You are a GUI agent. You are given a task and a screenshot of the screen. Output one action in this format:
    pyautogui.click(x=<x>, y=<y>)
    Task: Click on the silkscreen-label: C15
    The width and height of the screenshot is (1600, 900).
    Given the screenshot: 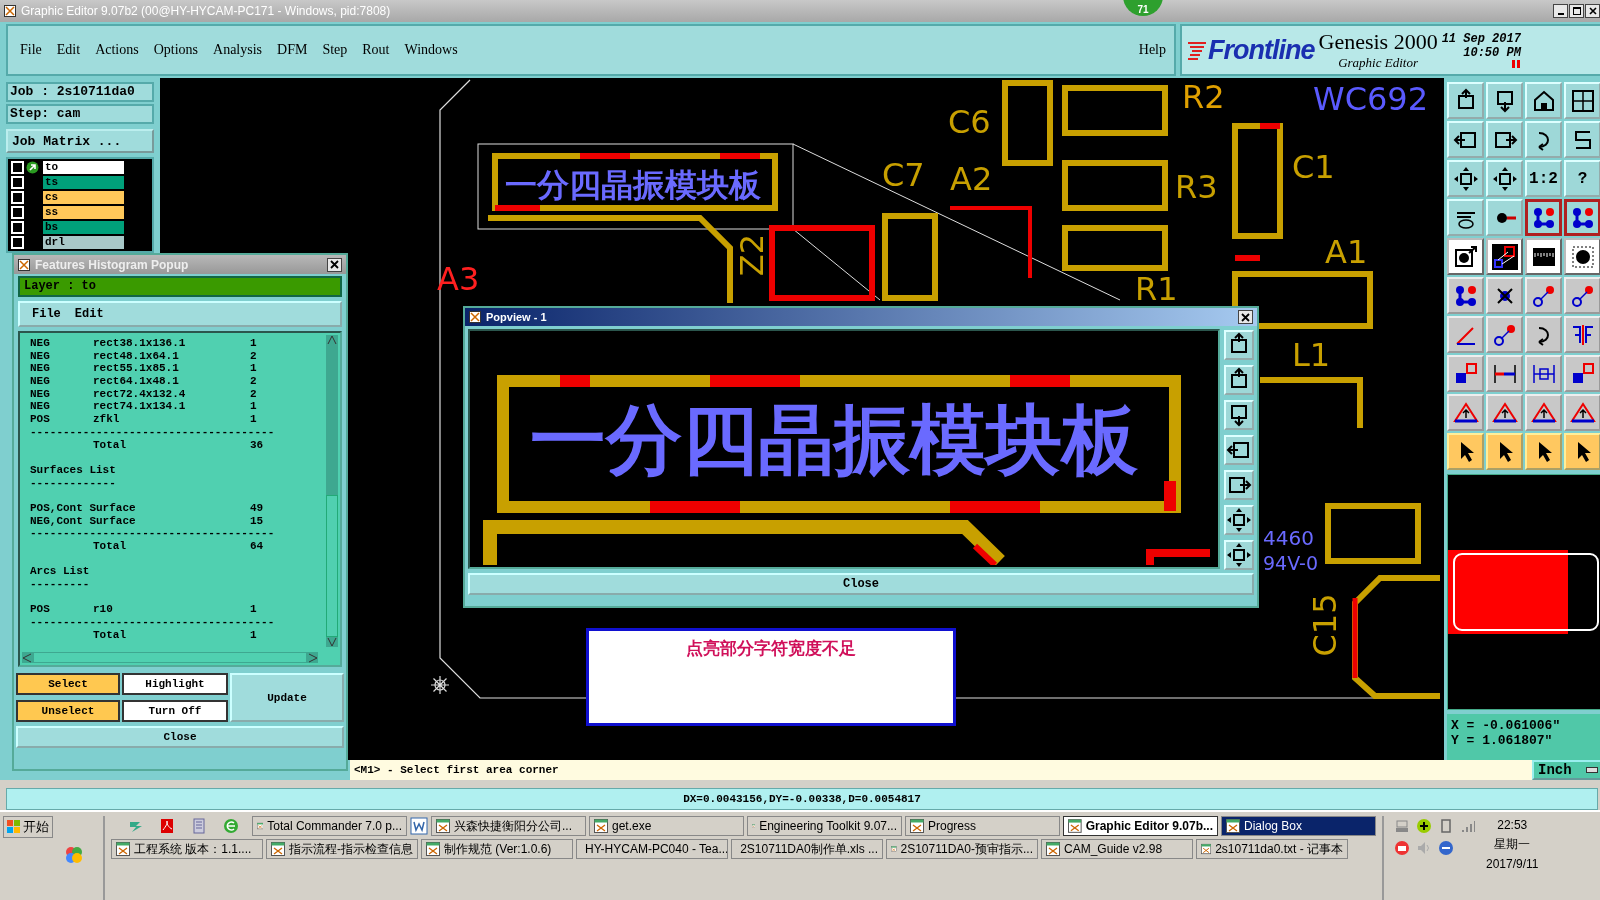 What is the action you would take?
    pyautogui.click(x=1325, y=625)
    